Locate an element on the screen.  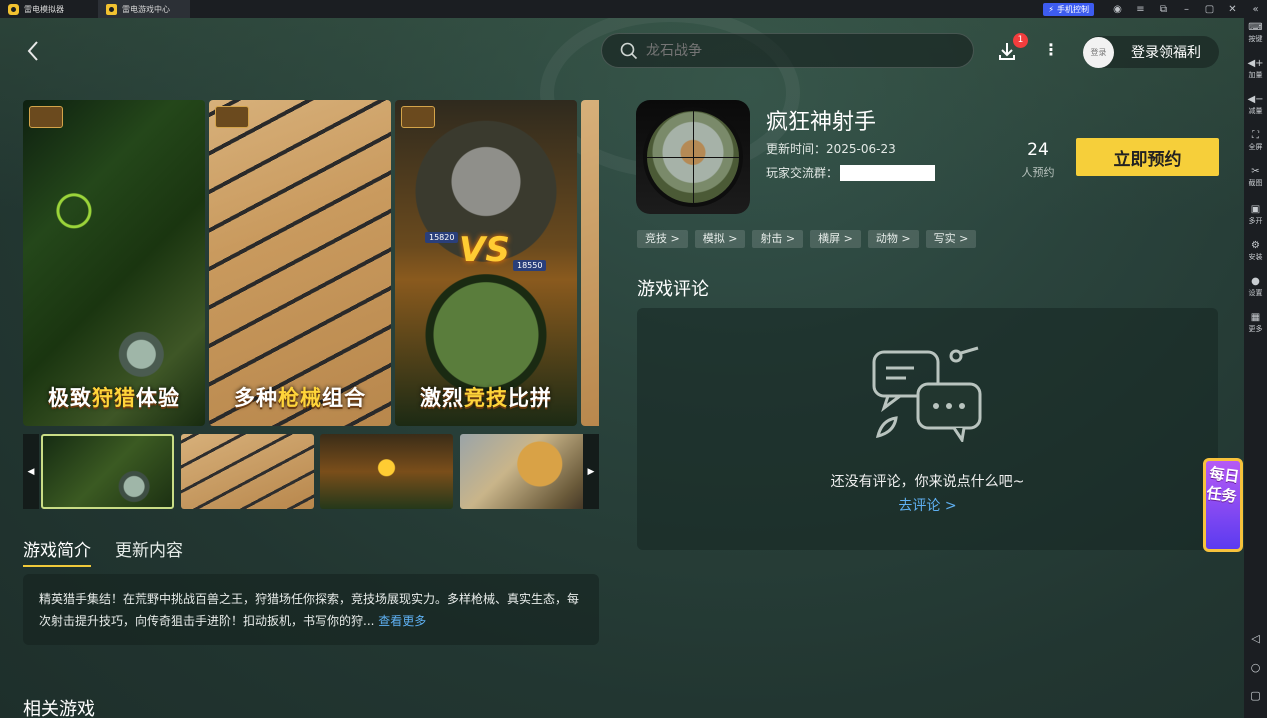
login-button: 登录 登录领福利 is located at coordinates (1151, 52).